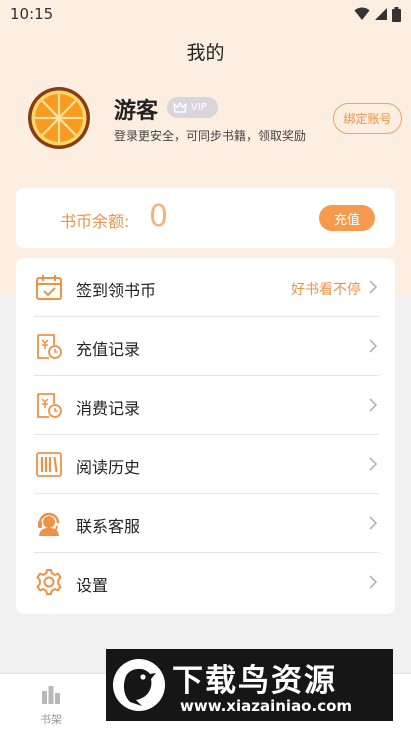  Describe the element at coordinates (51, 695) in the screenshot. I see `bookshelf-icon` at that location.